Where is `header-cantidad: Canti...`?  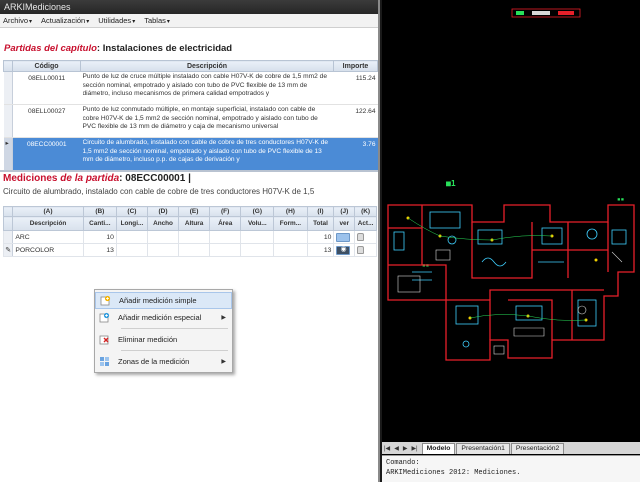 header-cantidad: Canti... is located at coordinates (99, 223).